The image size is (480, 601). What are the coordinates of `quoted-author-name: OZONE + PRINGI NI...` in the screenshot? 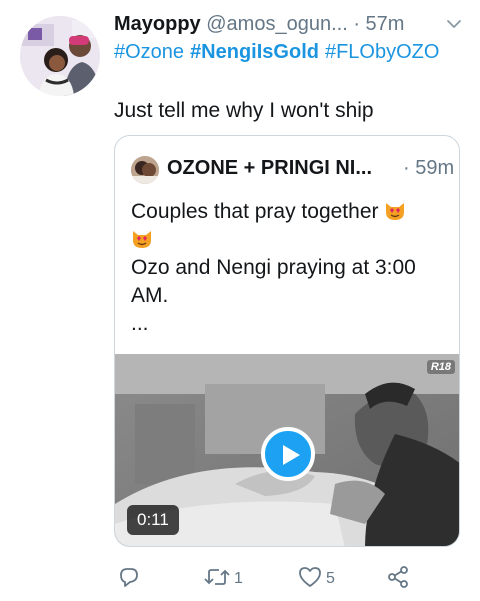 It's located at (269, 168).